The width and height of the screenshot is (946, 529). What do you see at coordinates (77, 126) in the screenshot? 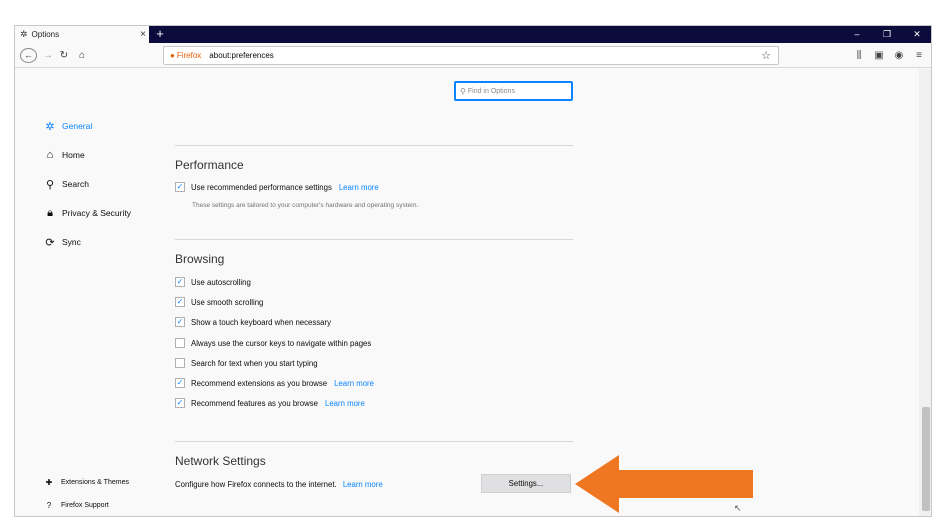
I see `nav-label: General` at bounding box center [77, 126].